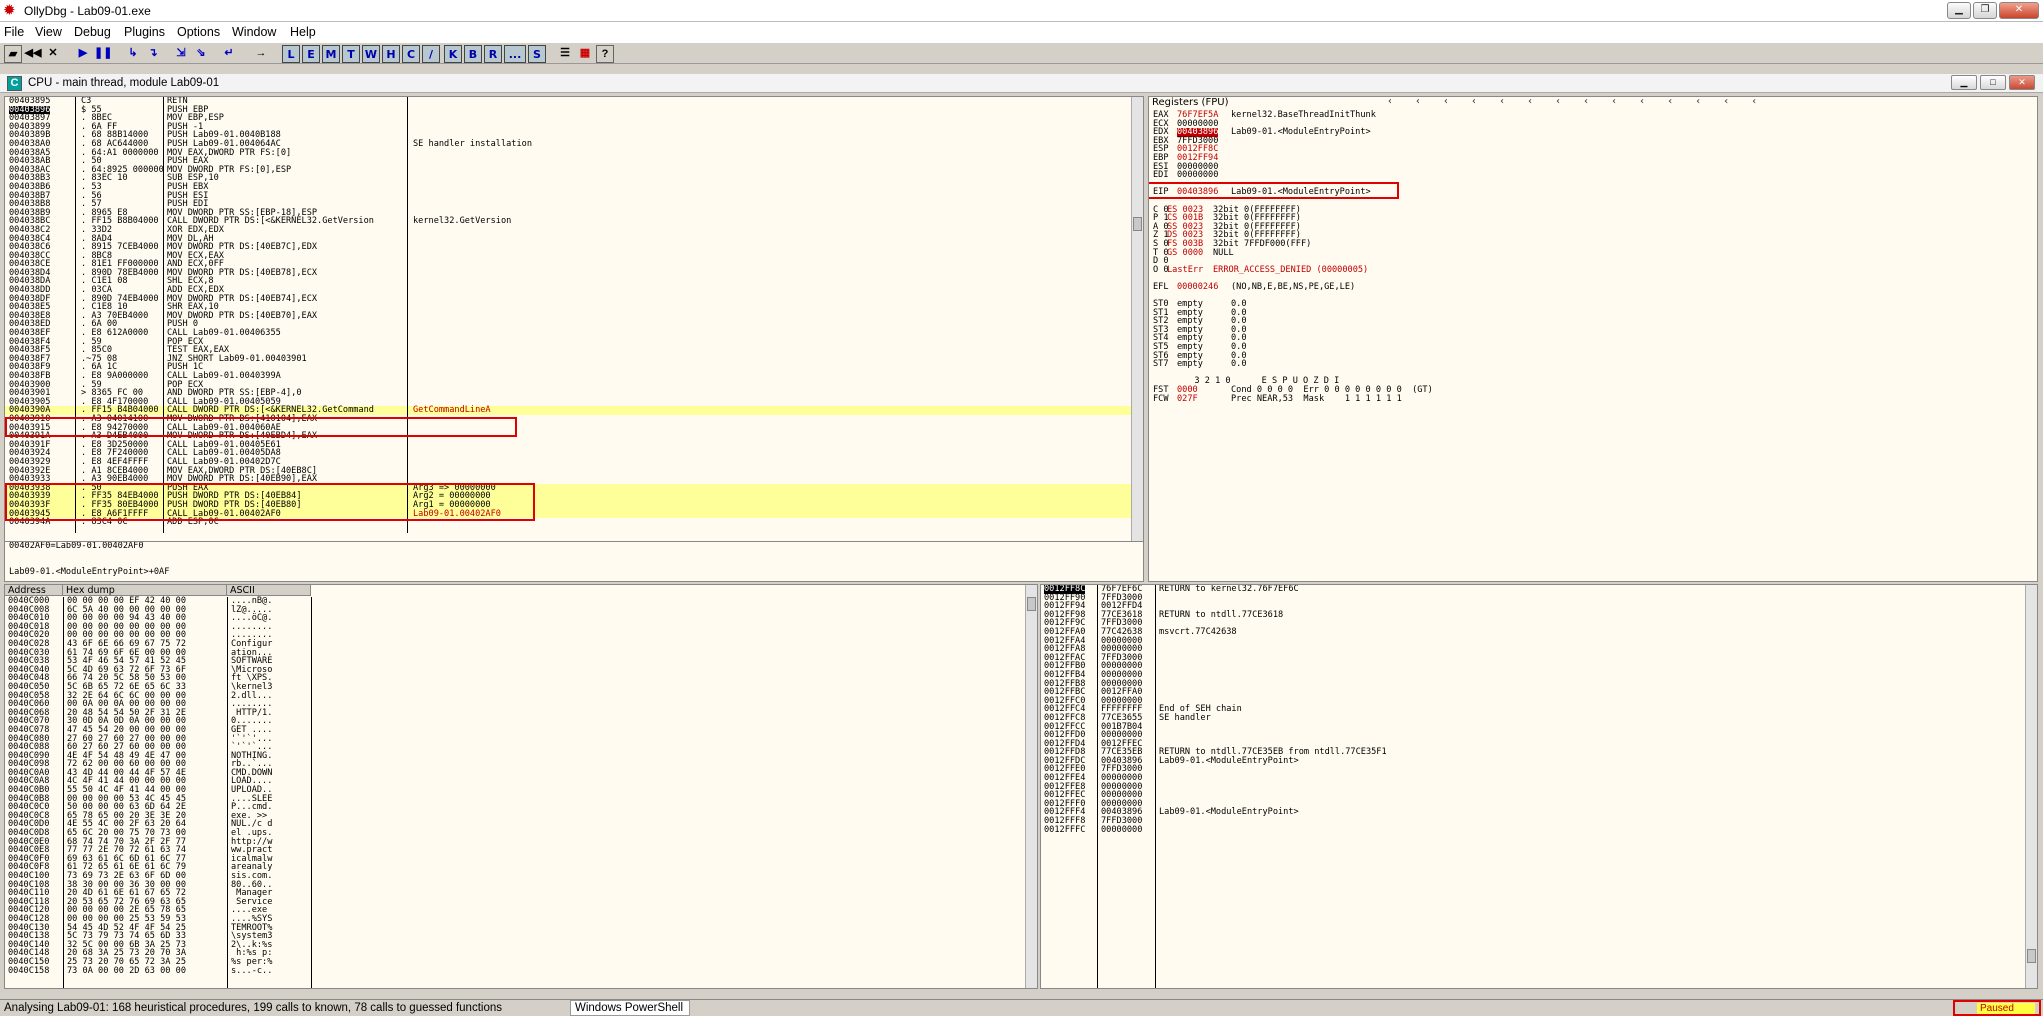 The width and height of the screenshot is (2043, 1016). I want to click on close-button: ✕, so click(2019, 10).